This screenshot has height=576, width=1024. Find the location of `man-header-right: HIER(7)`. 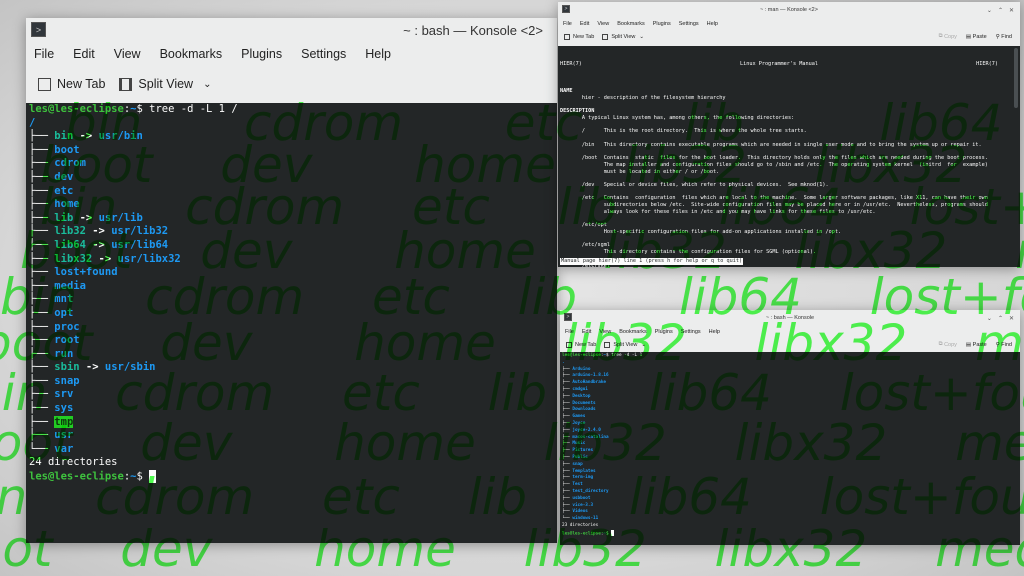

man-header-right: HIER(7) is located at coordinates (987, 64).